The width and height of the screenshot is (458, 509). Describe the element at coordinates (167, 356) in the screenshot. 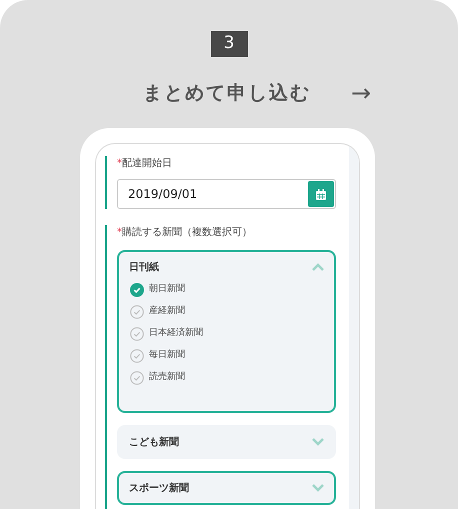

I see `option-label: 毎日新聞` at that location.